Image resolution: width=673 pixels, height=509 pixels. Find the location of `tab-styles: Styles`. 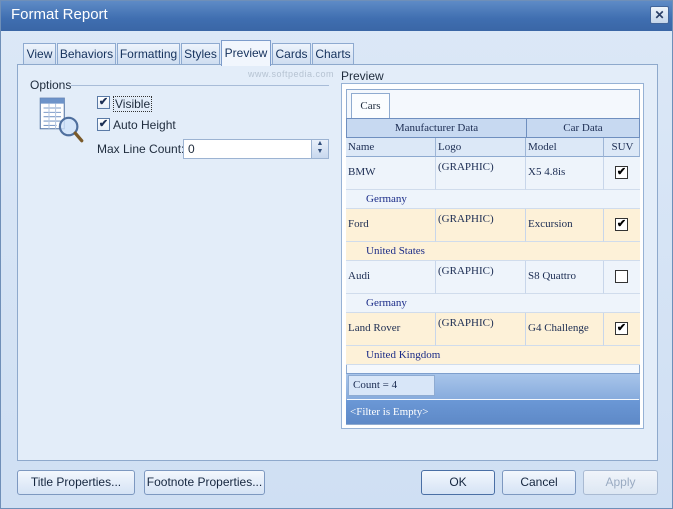

tab-styles: Styles is located at coordinates (200, 54).